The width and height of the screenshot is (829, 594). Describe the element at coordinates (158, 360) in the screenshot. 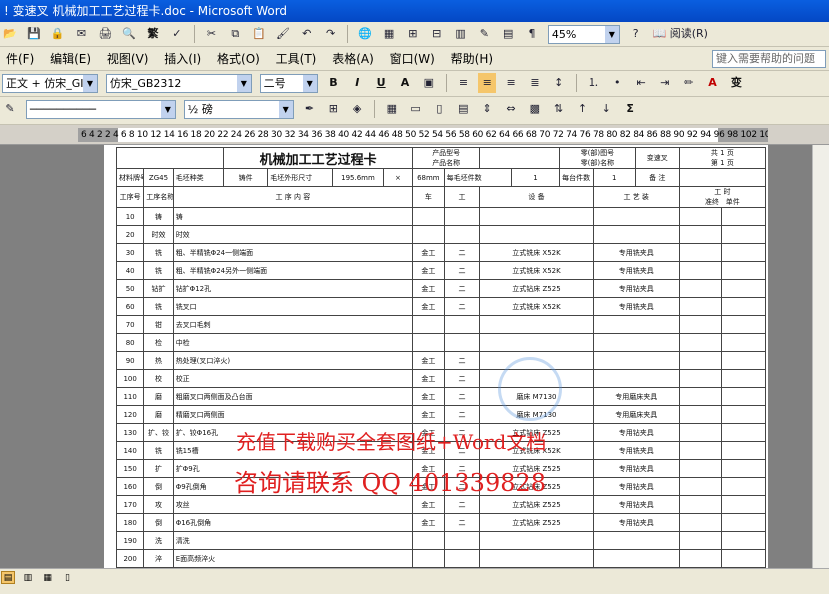

I see `op-name-cell: 热` at that location.